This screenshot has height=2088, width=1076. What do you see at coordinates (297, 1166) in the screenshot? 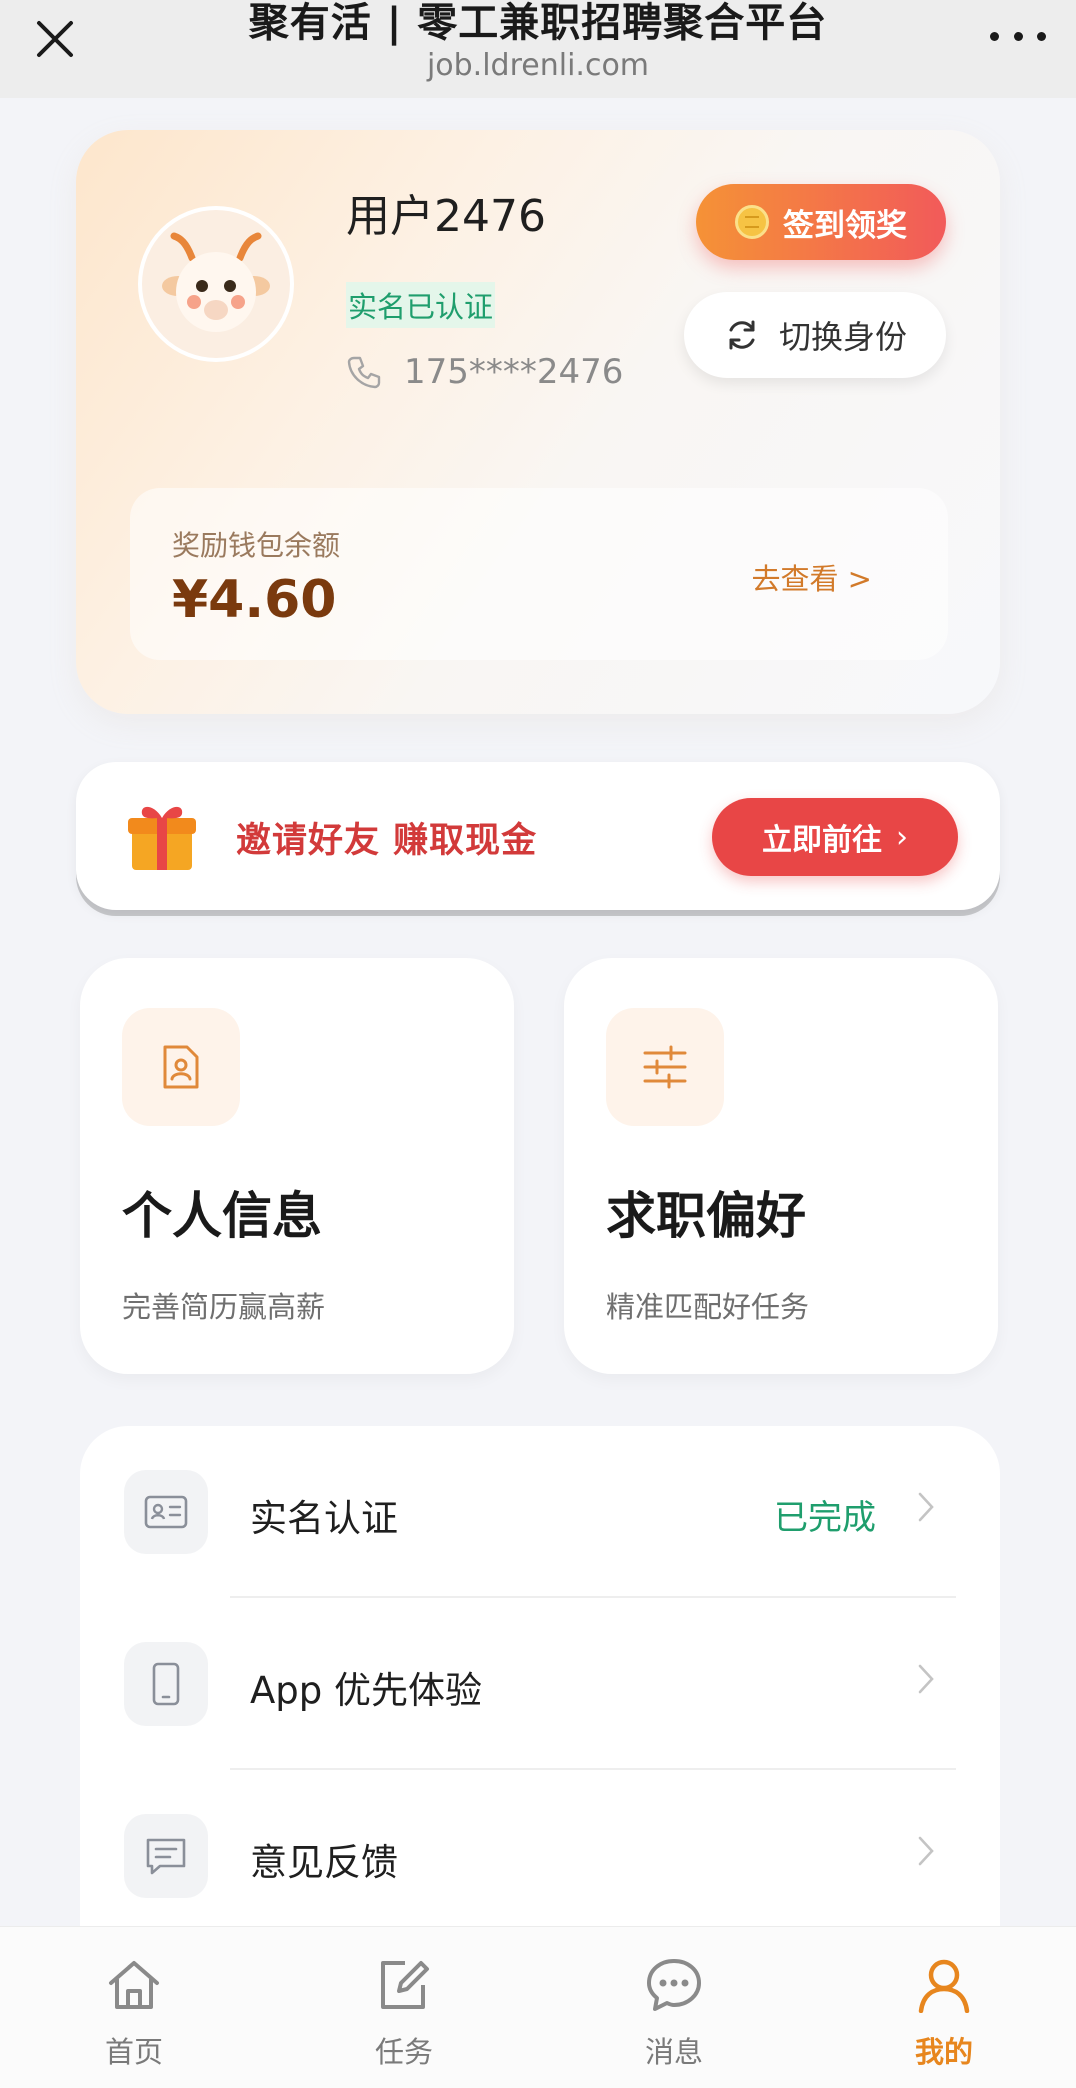
I see `personal-info-card: 个人信息 完善简历赢高薪` at bounding box center [297, 1166].